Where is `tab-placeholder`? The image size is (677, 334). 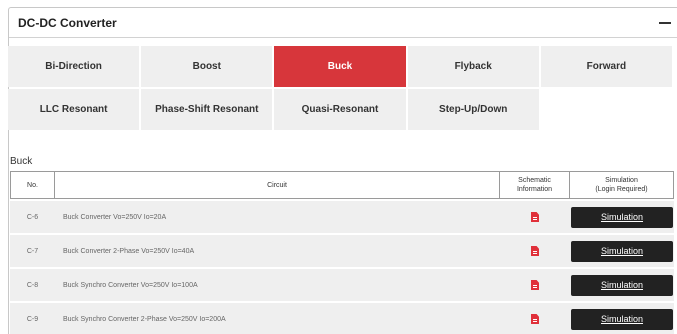
tab-placeholder is located at coordinates (606, 109).